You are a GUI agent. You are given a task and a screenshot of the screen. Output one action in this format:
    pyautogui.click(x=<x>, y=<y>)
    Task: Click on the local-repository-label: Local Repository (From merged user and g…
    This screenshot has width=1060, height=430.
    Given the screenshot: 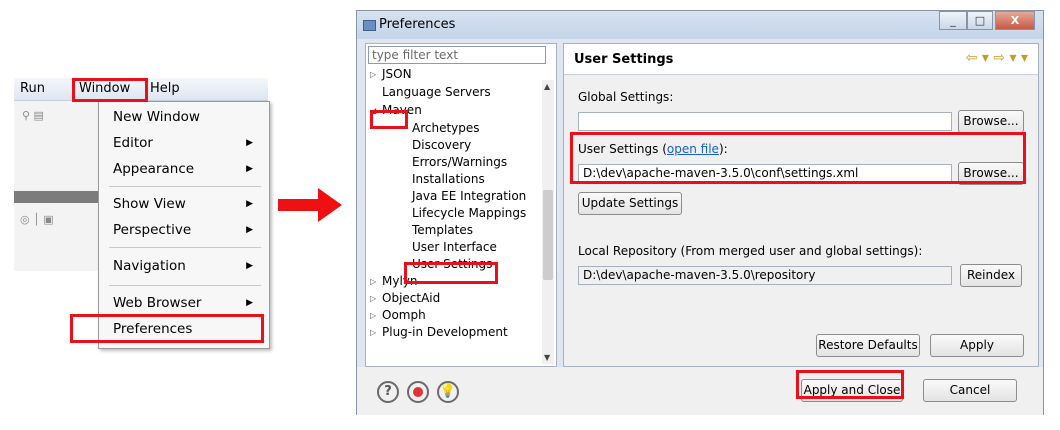 What is the action you would take?
    pyautogui.click(x=750, y=251)
    